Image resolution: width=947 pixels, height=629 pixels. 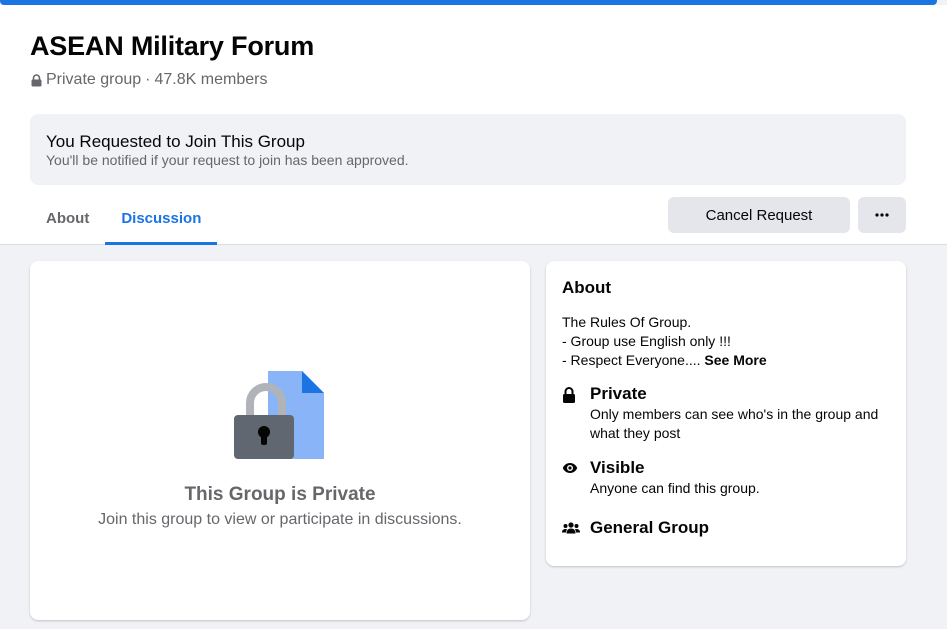 What do you see at coordinates (587, 287) in the screenshot?
I see `about-heading: About` at bounding box center [587, 287].